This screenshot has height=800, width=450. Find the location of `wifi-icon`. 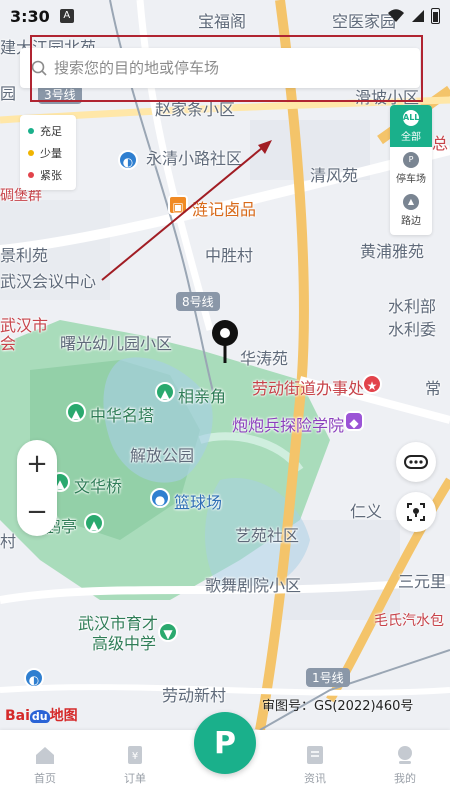

wifi-icon is located at coordinates (396, 15).